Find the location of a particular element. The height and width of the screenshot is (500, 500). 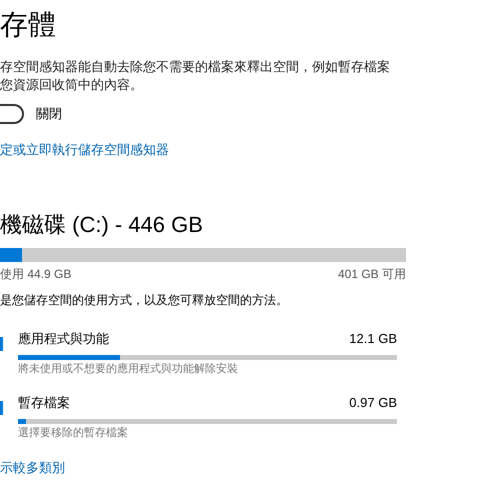

description-line: 您資源回收筒中的內容。 is located at coordinates (71, 85).